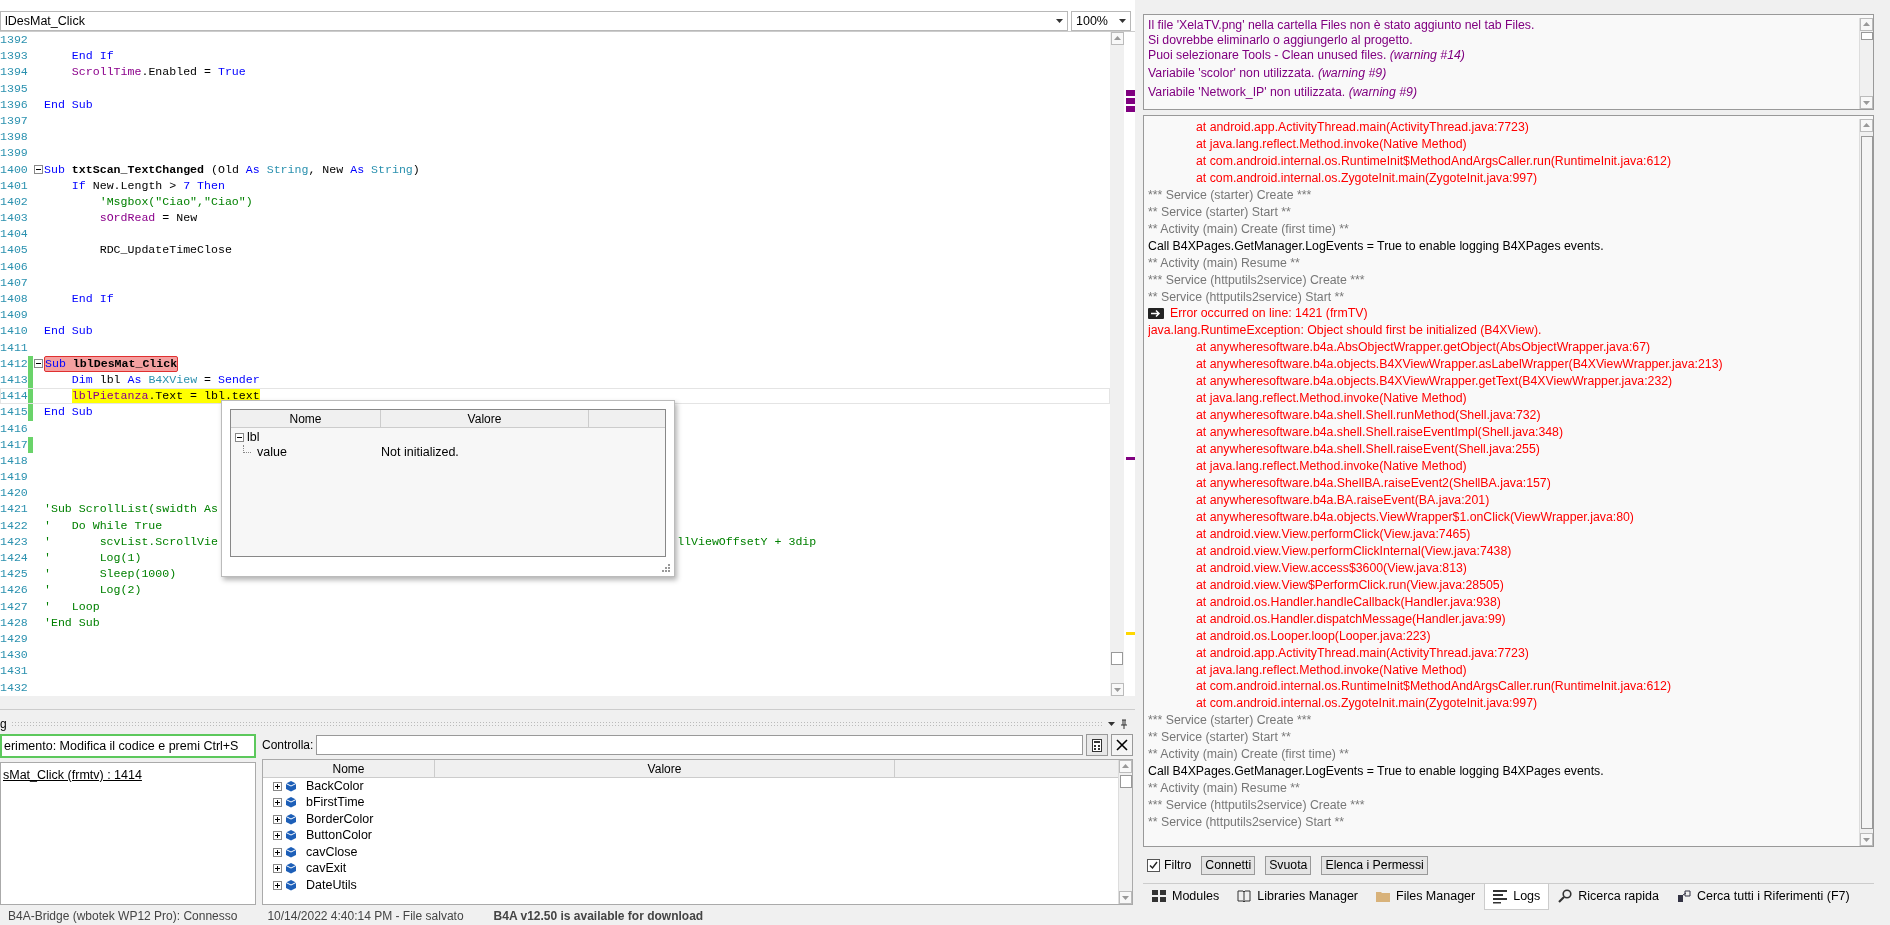 This screenshot has width=1890, height=925. Describe the element at coordinates (1101, 21) in the screenshot. I see `zoom-selector: 100%` at that location.